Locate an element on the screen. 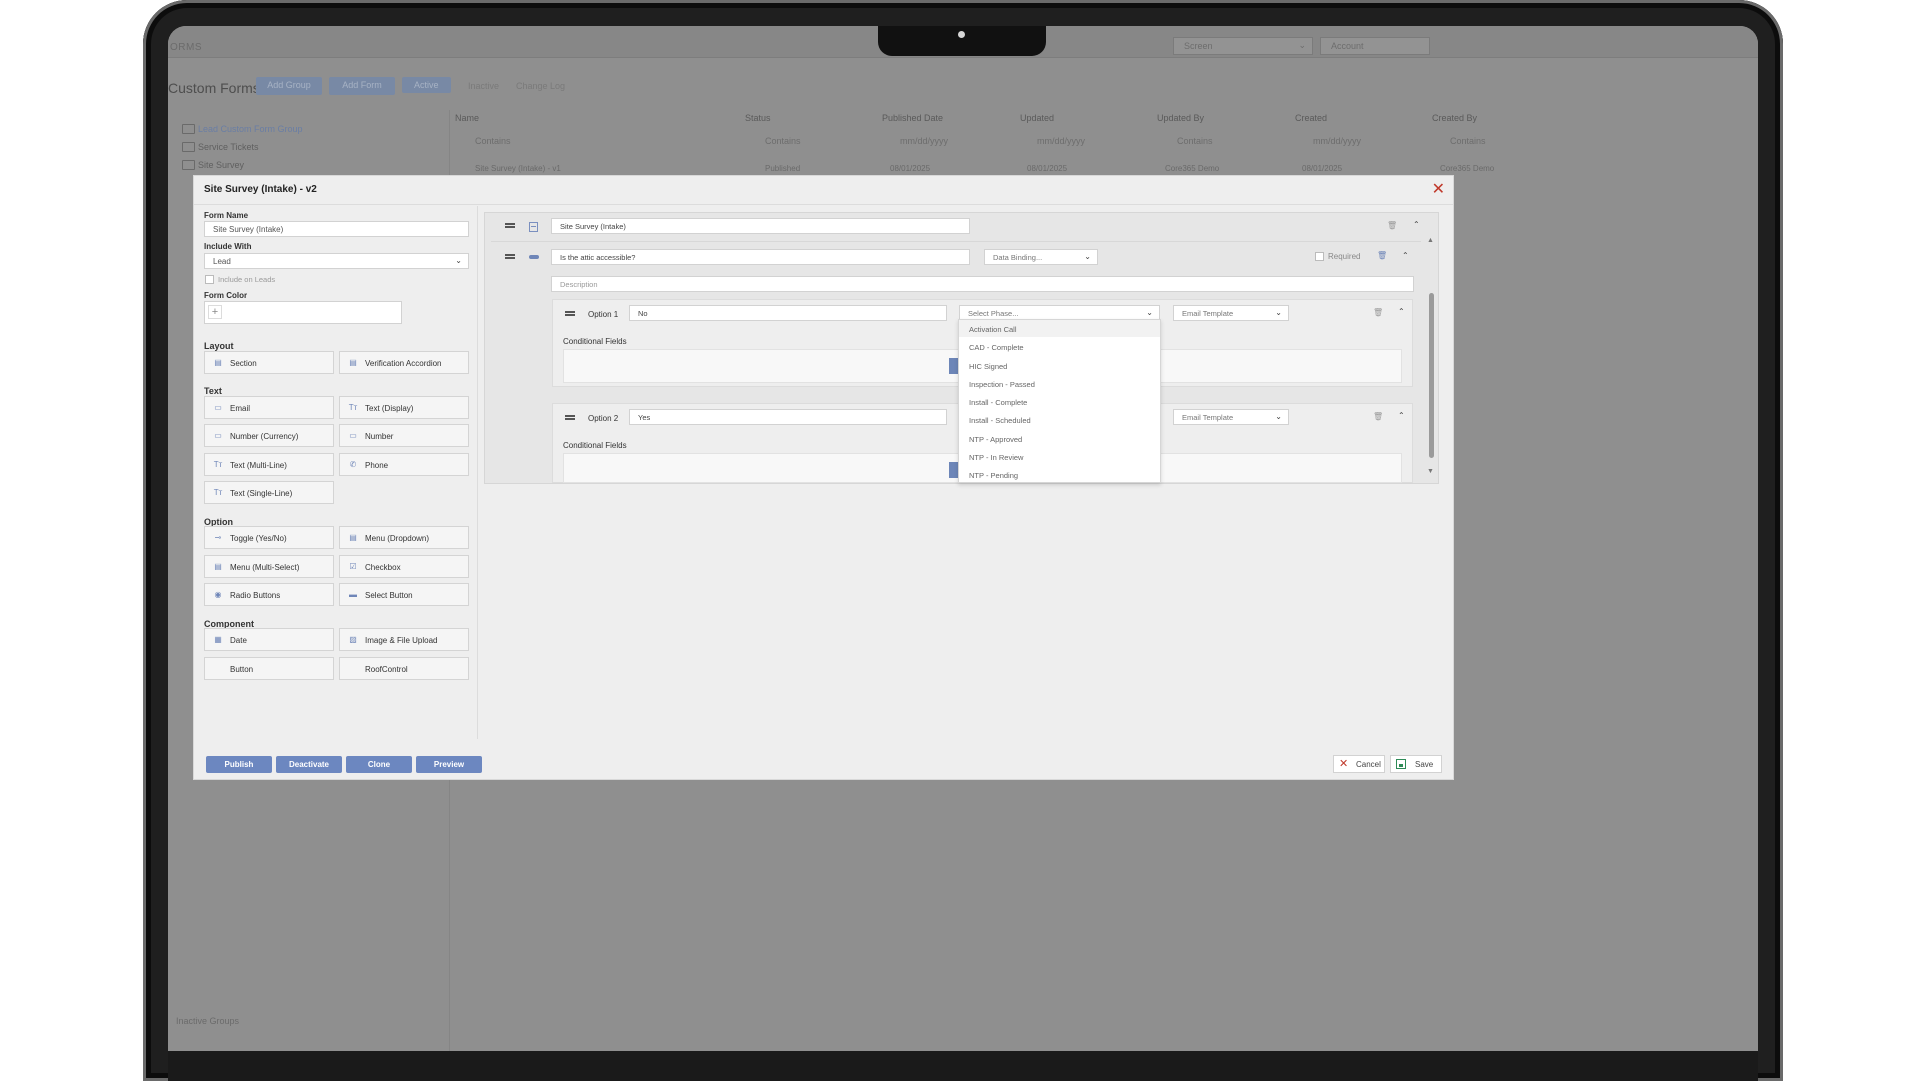 The image size is (1920, 1081). column-status: Status is located at coordinates (758, 118).